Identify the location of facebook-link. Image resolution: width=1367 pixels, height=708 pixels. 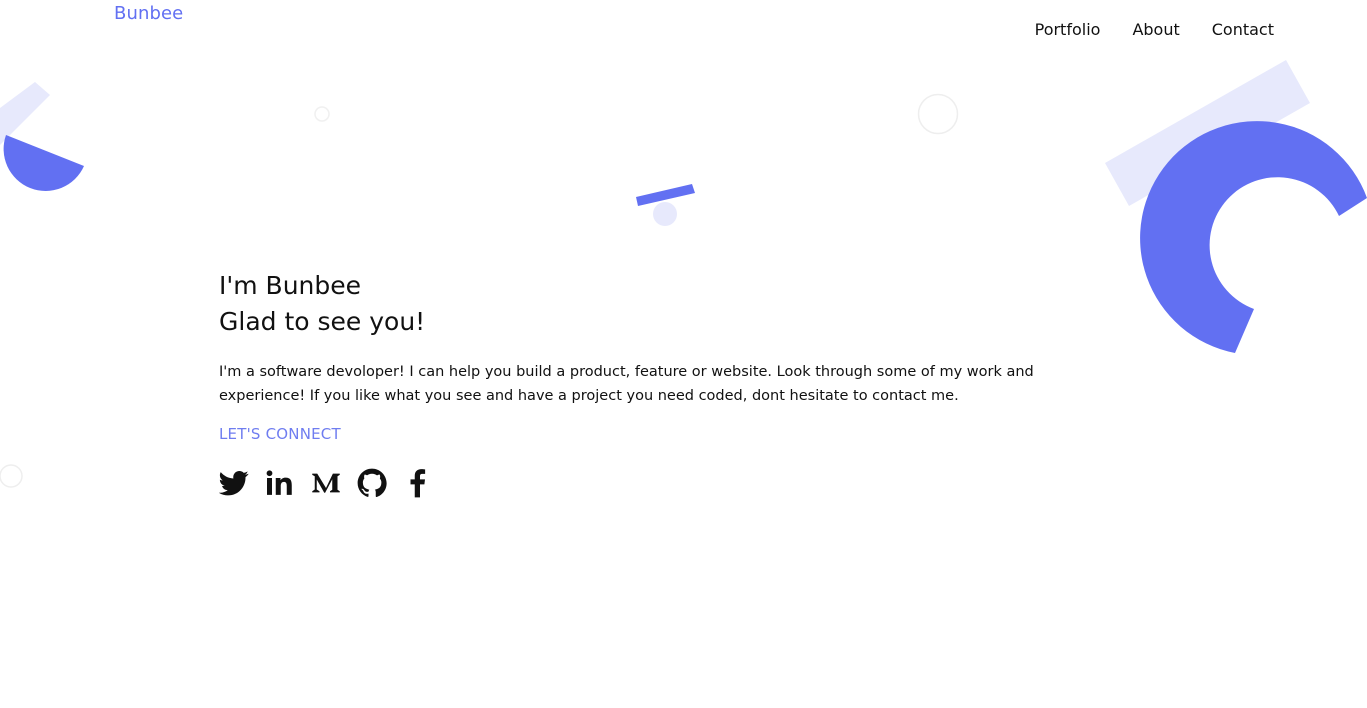
(418, 483).